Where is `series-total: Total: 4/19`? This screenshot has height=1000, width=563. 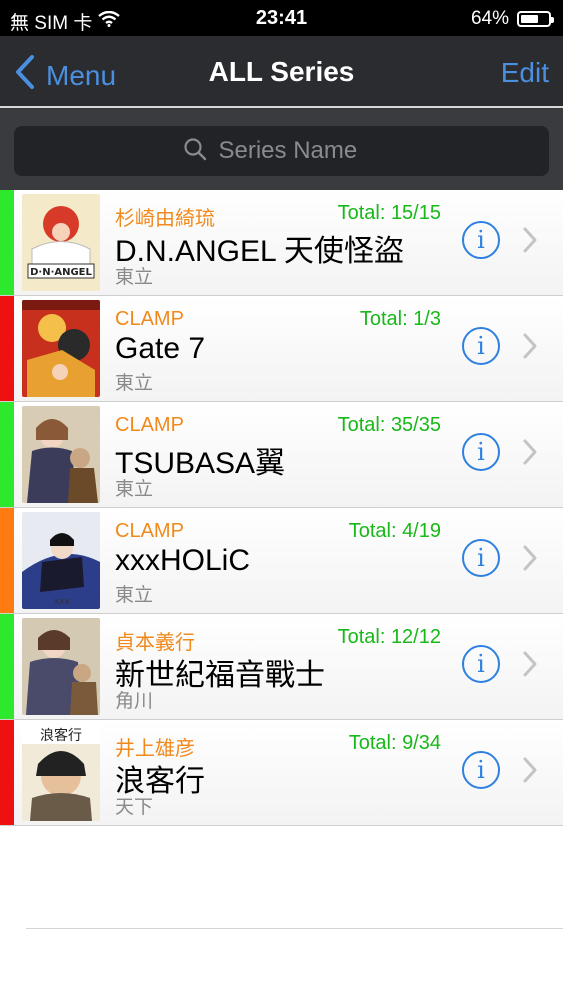
series-total: Total: 4/19 is located at coordinates (394, 531).